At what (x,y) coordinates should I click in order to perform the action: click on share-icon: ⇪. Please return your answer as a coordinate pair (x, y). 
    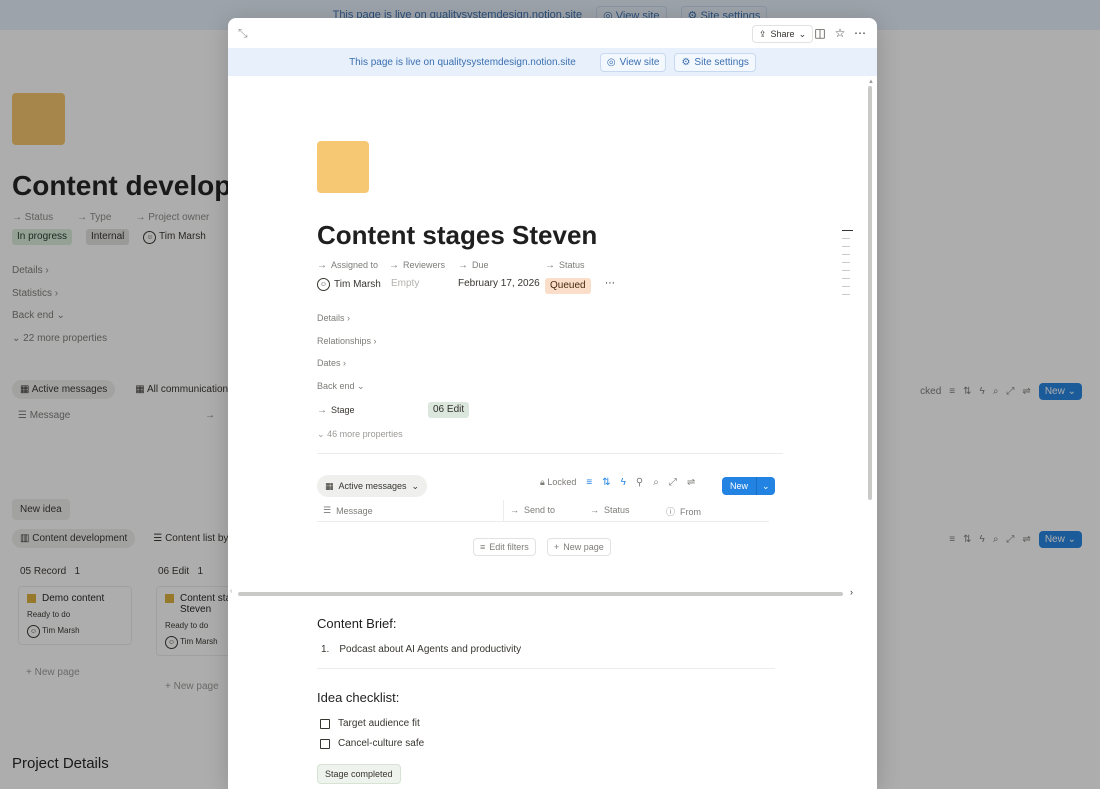
    Looking at the image, I should click on (763, 33).